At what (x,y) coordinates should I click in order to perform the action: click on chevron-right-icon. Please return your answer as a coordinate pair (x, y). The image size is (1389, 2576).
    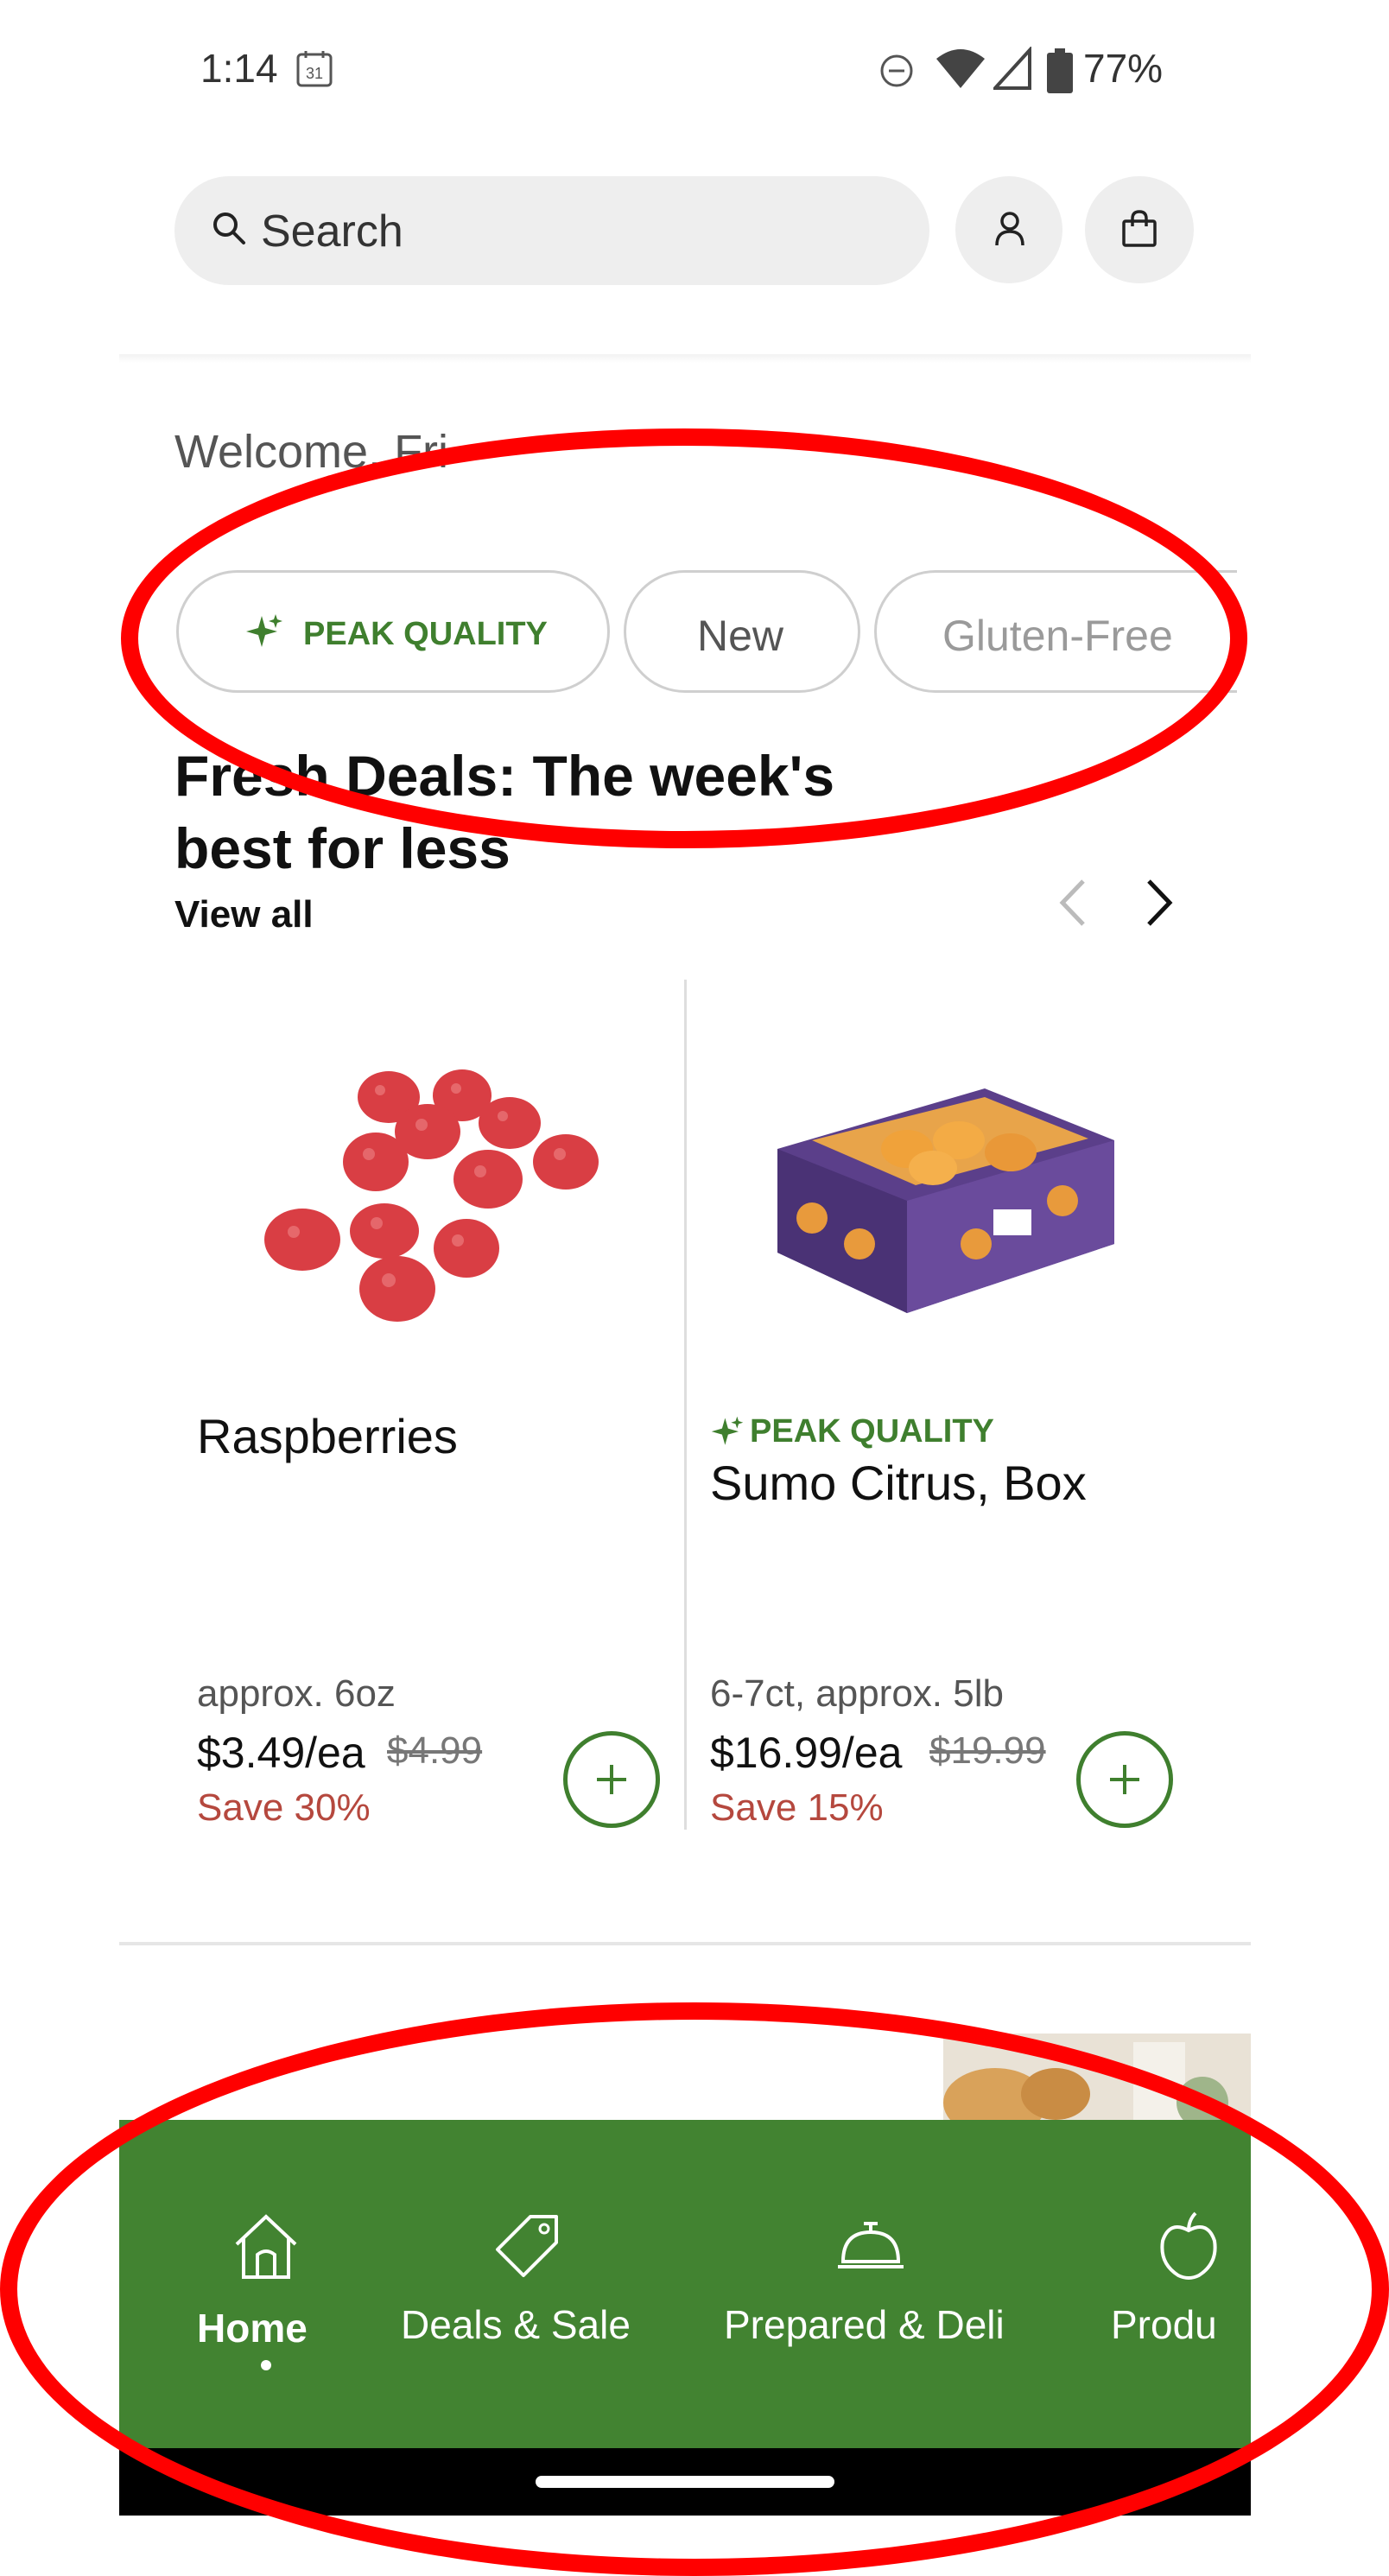
    Looking at the image, I should click on (1159, 903).